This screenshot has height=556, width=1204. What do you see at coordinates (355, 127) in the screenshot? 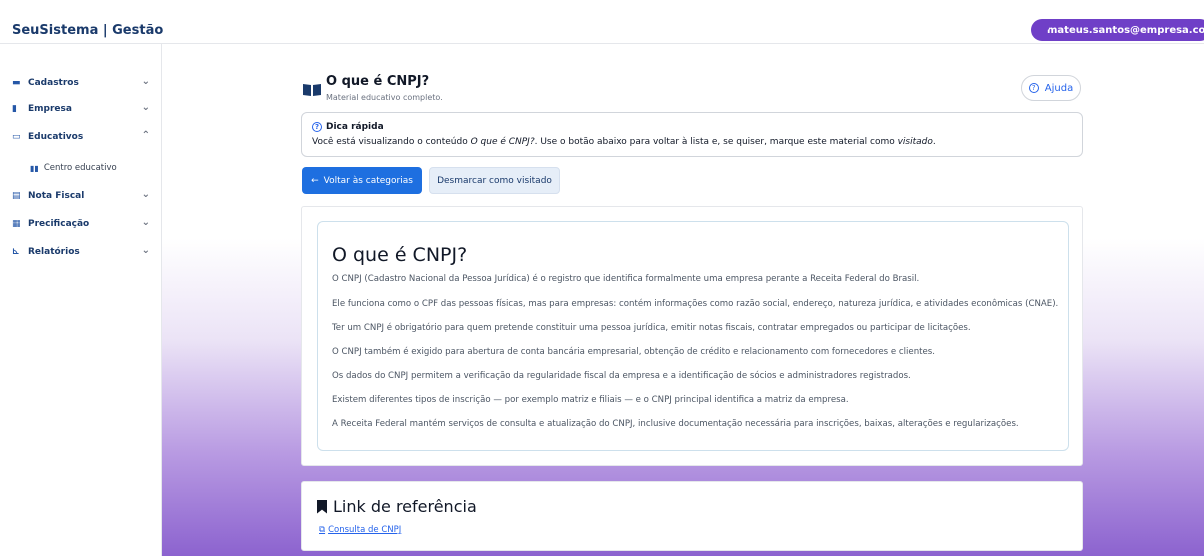
I see `tip-title-text: Dica rápida` at bounding box center [355, 127].